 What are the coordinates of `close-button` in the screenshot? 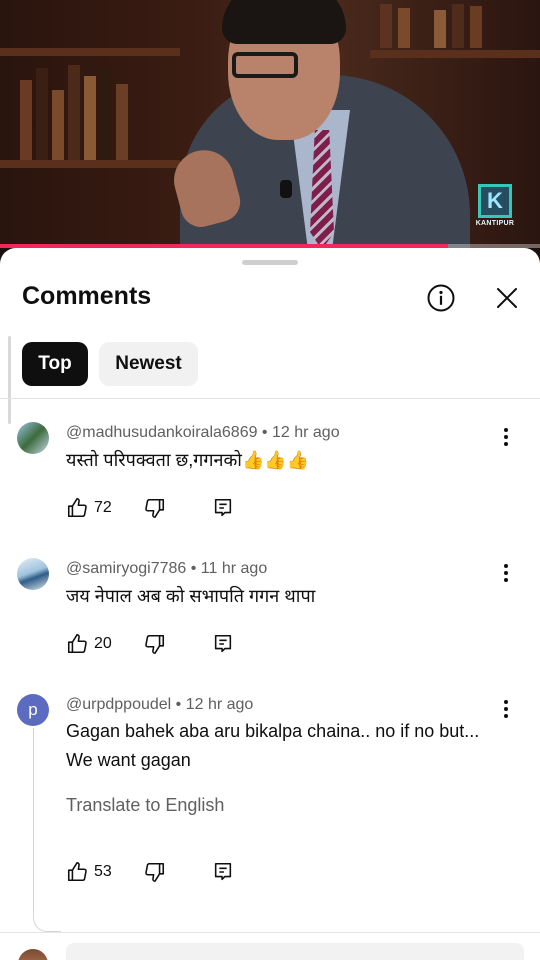 It's located at (507, 298).